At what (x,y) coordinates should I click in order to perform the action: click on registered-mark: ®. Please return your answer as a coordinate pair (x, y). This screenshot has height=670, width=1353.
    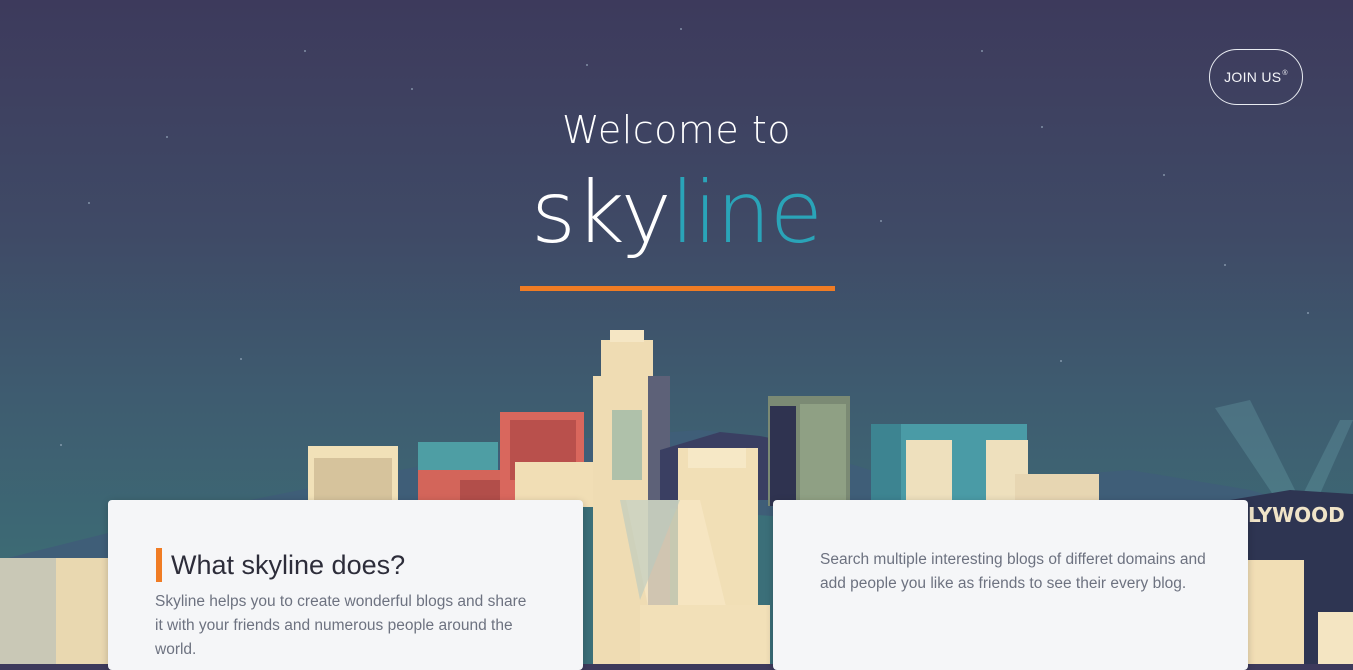
    Looking at the image, I should click on (1285, 73).